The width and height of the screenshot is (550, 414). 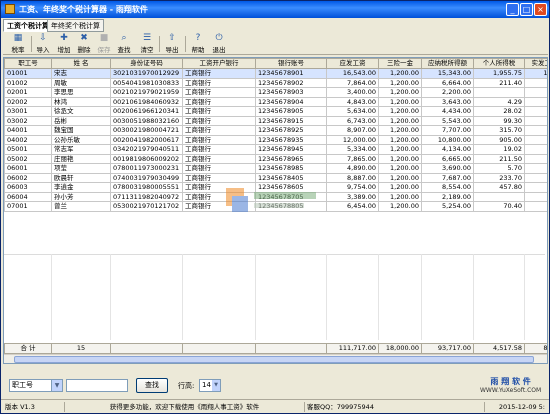 What do you see at coordinates (535, 139) in the screenshot?
I see `net-pay-cell: 9,89` at bounding box center [535, 139].